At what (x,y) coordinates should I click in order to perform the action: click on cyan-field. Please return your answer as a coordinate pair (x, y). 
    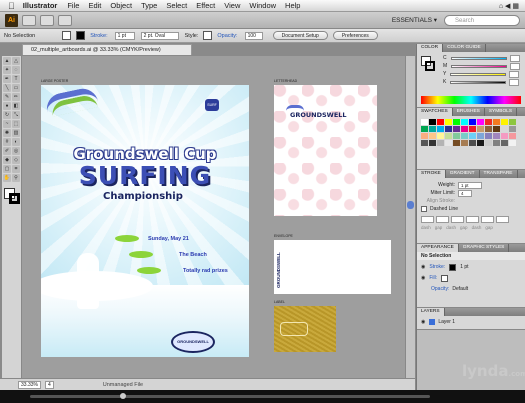
    Looking at the image, I should click on (514, 58).